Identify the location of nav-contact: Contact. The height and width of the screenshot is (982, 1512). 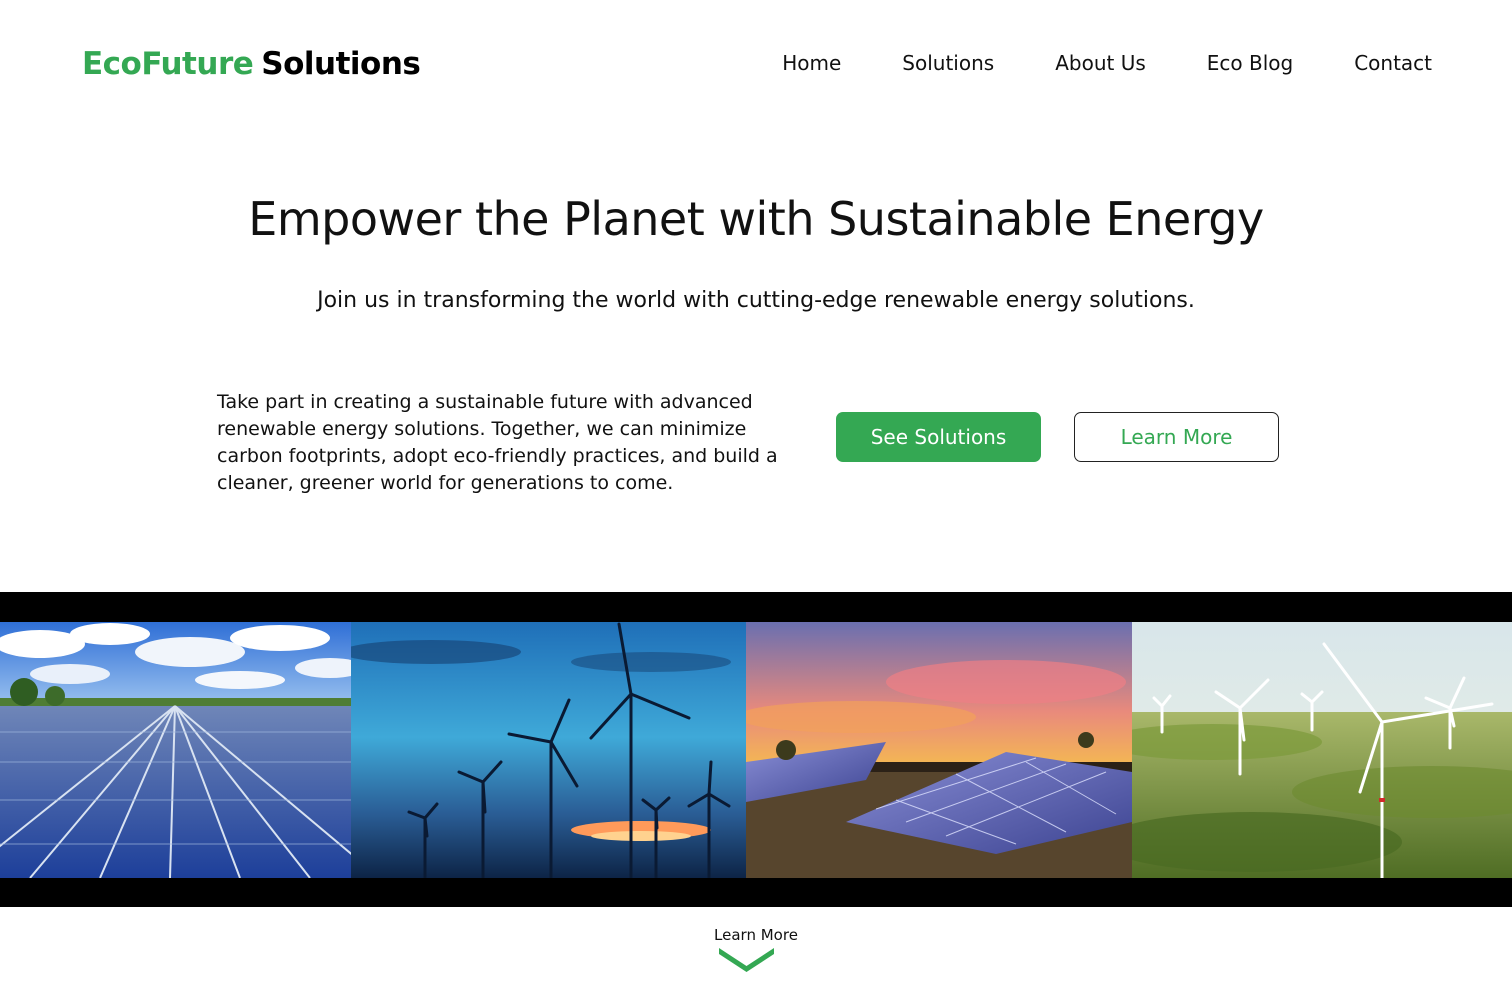
(1393, 63).